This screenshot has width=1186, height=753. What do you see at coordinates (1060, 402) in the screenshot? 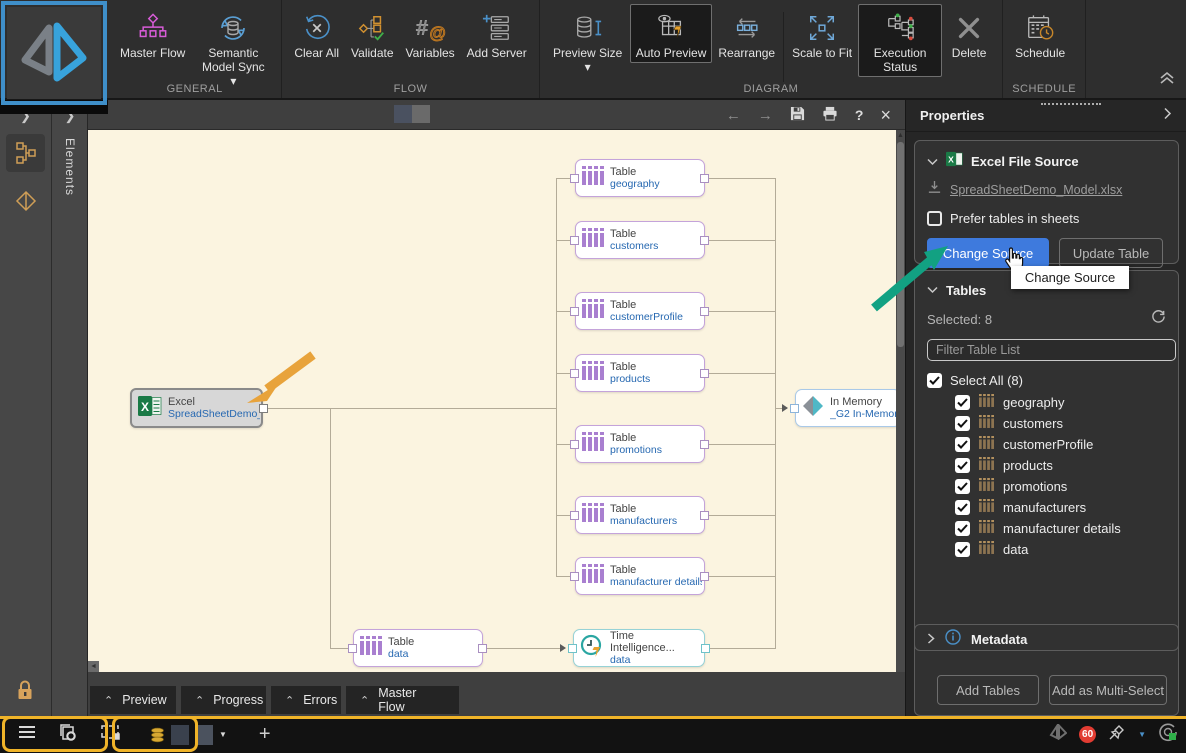
I see `table-list-item: geography` at bounding box center [1060, 402].